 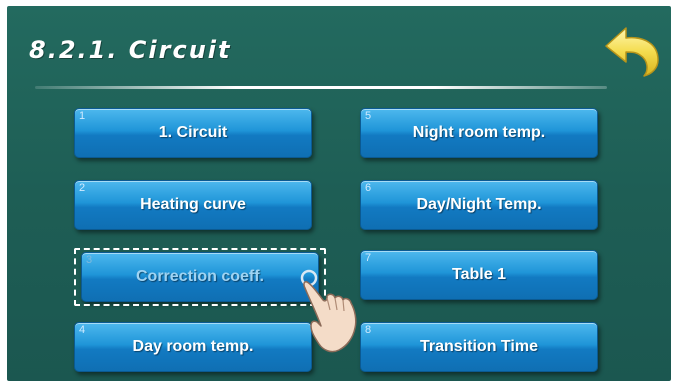 I want to click on button-label: Heating curve, so click(x=193, y=204).